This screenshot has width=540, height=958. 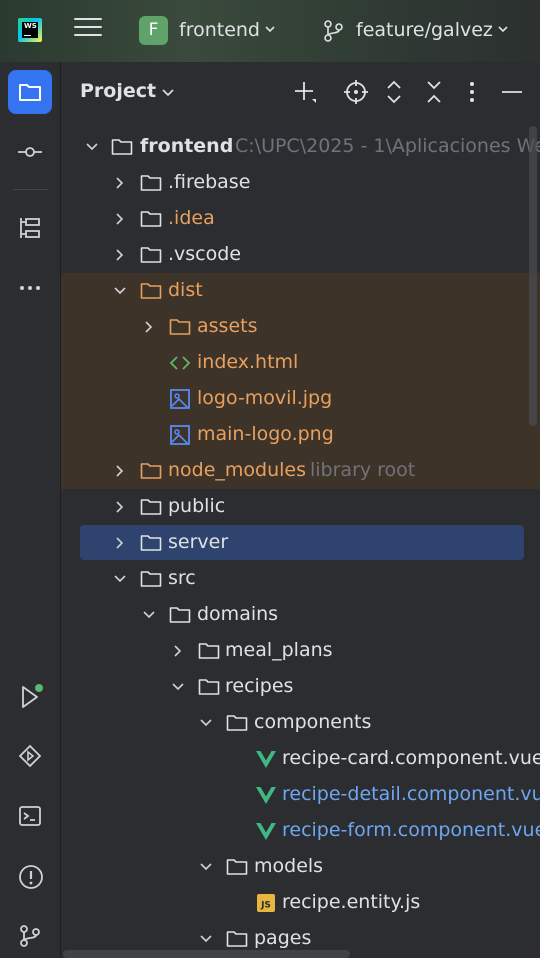 What do you see at coordinates (300, 507) in the screenshot?
I see `tree-row-public: public` at bounding box center [300, 507].